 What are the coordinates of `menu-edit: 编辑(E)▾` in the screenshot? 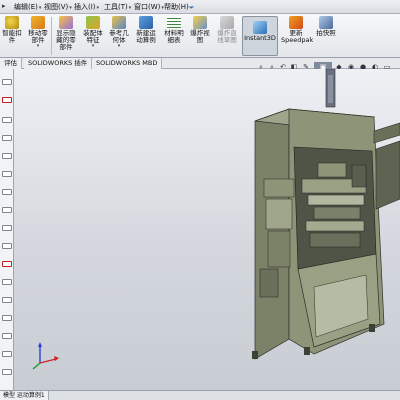 It's located at (27, 7).